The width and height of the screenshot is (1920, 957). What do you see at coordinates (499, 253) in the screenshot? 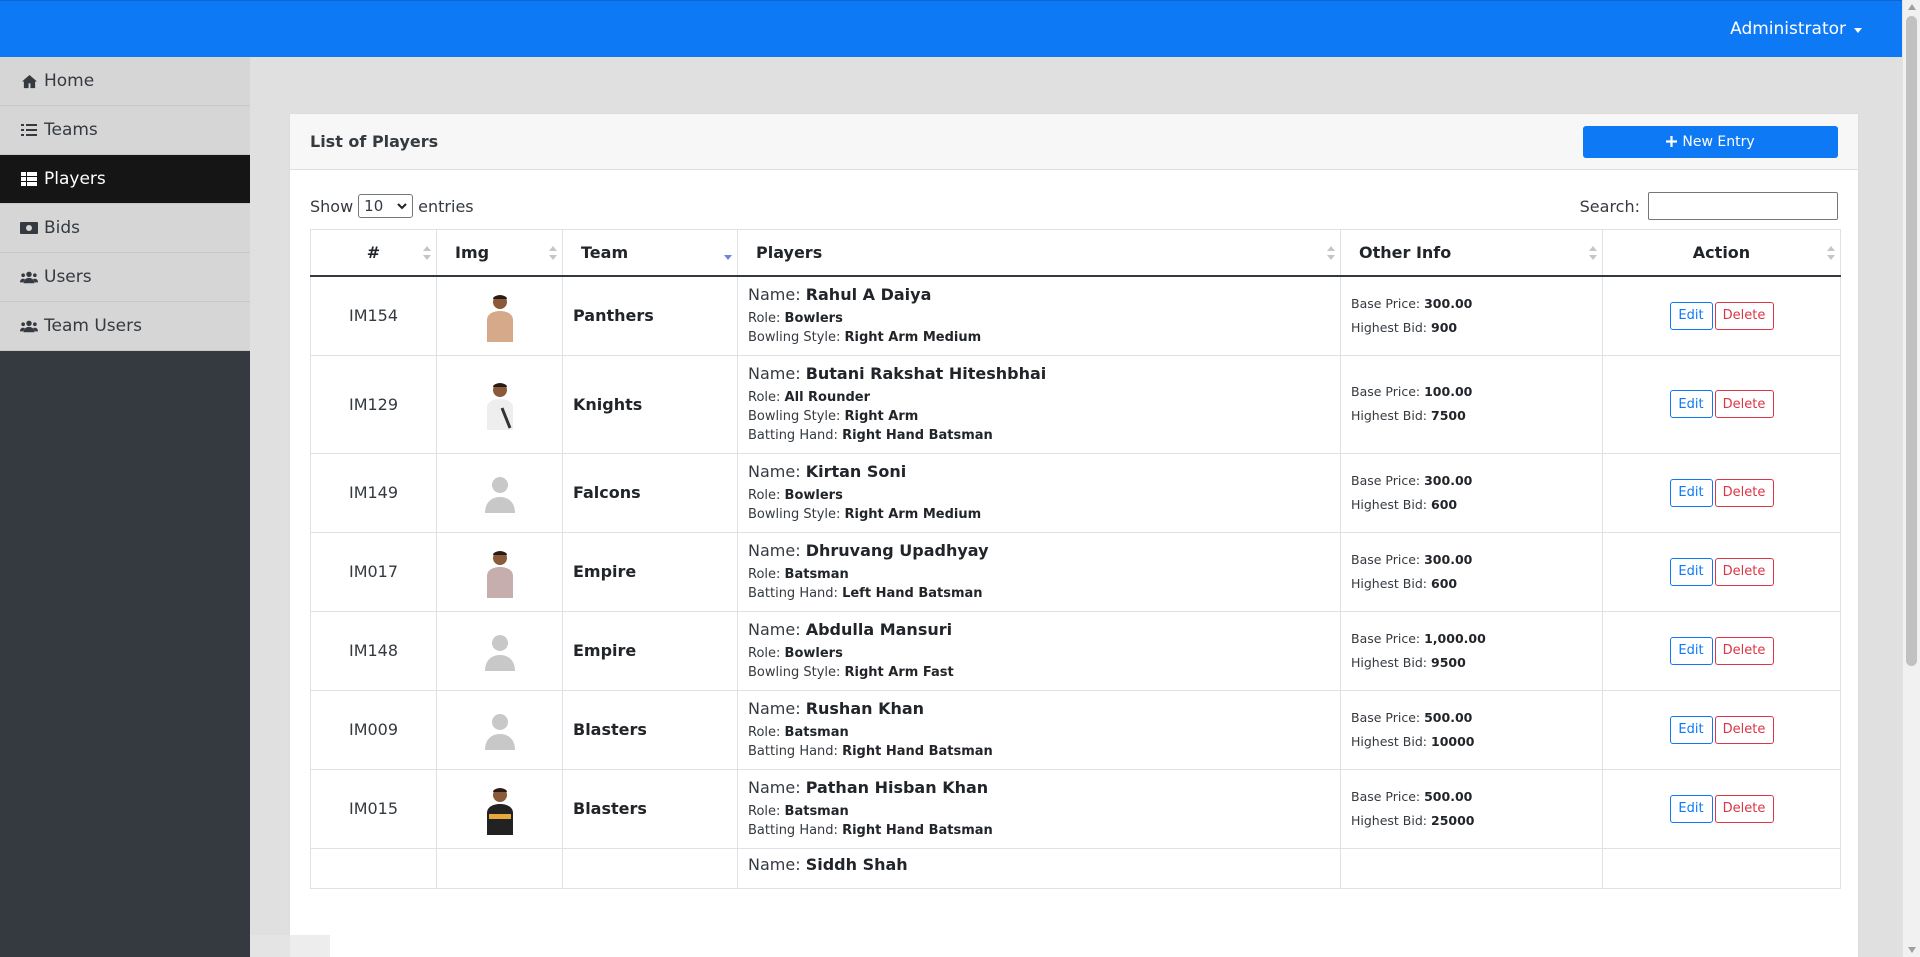
I see `column-header-img: Img` at bounding box center [499, 253].